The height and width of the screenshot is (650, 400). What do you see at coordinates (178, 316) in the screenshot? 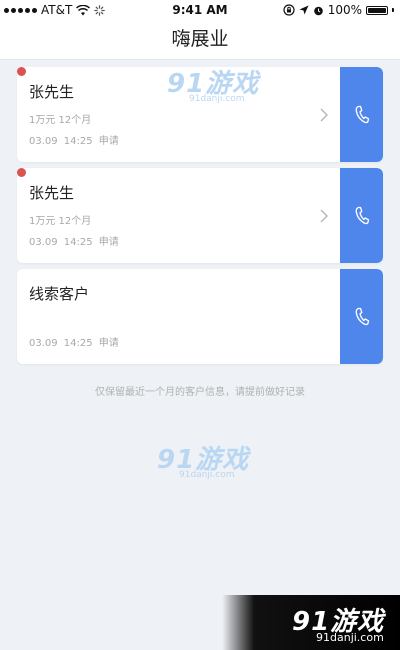
I see `customer-card-body: 线索客户 03.09 14:25 申请` at bounding box center [178, 316].